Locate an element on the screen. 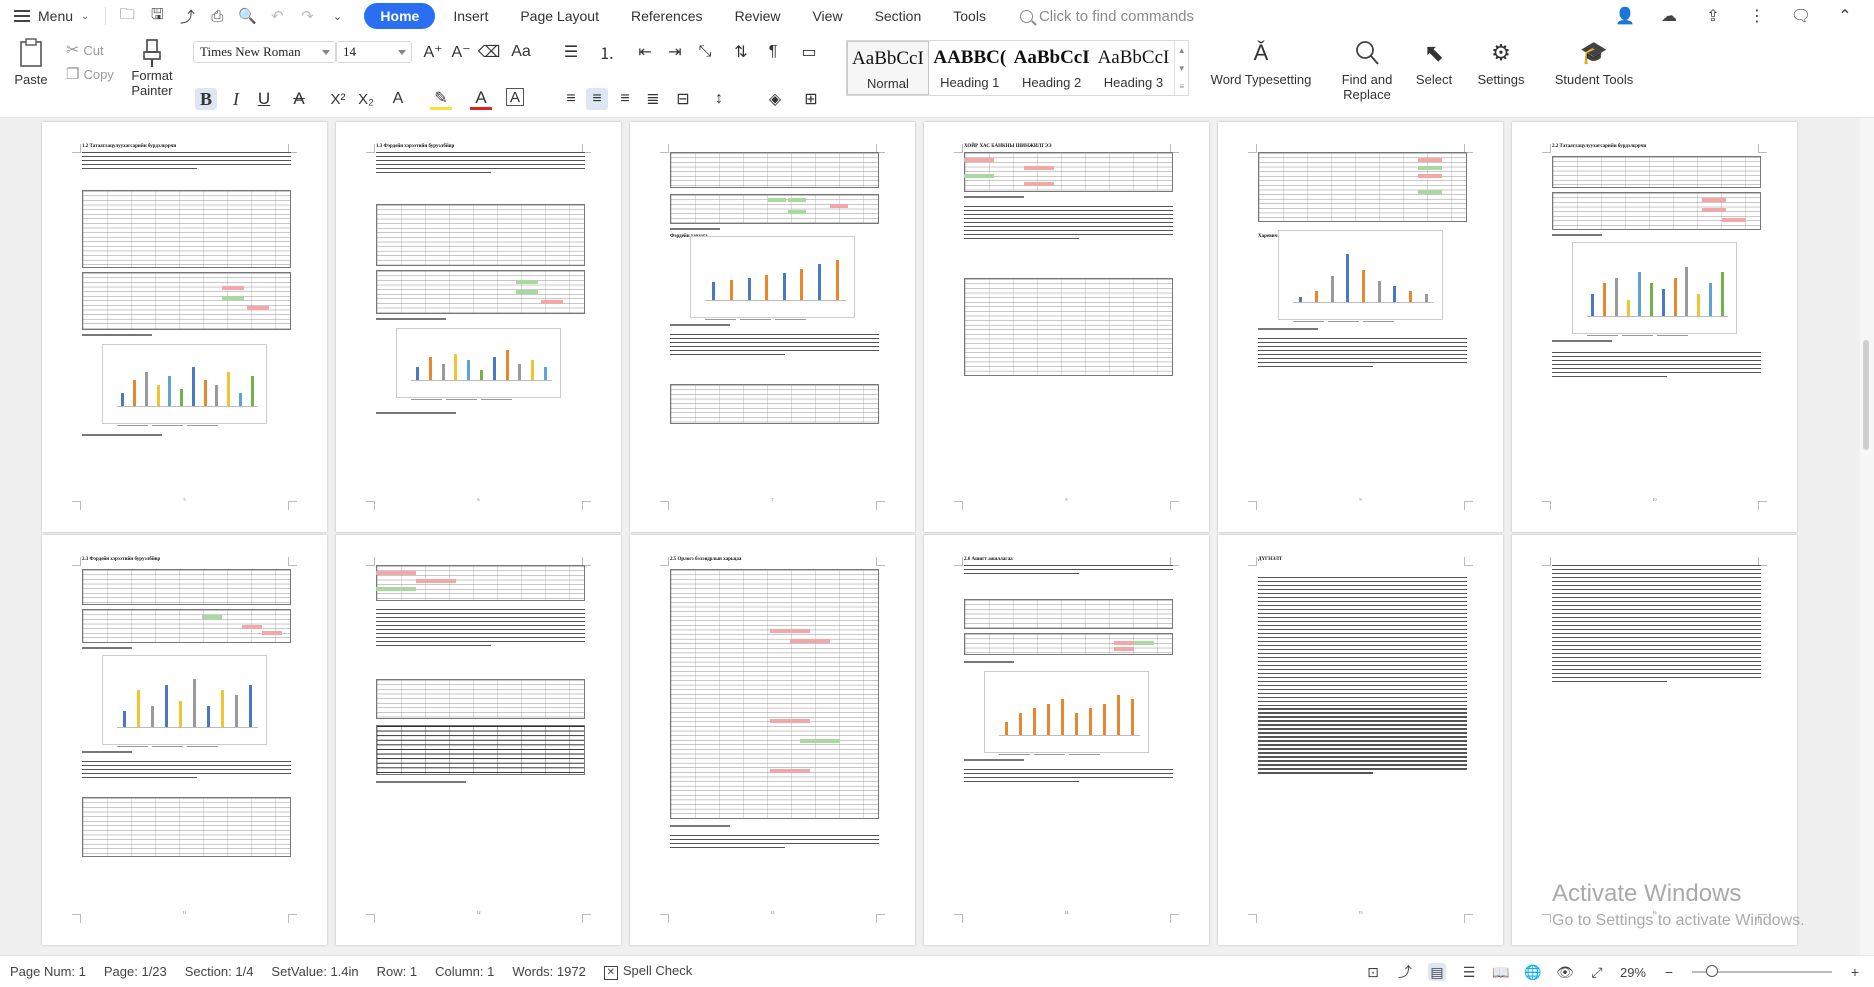 This screenshot has width=1874, height=987. settings-button: ⚙ Settings is located at coordinates (1501, 60).